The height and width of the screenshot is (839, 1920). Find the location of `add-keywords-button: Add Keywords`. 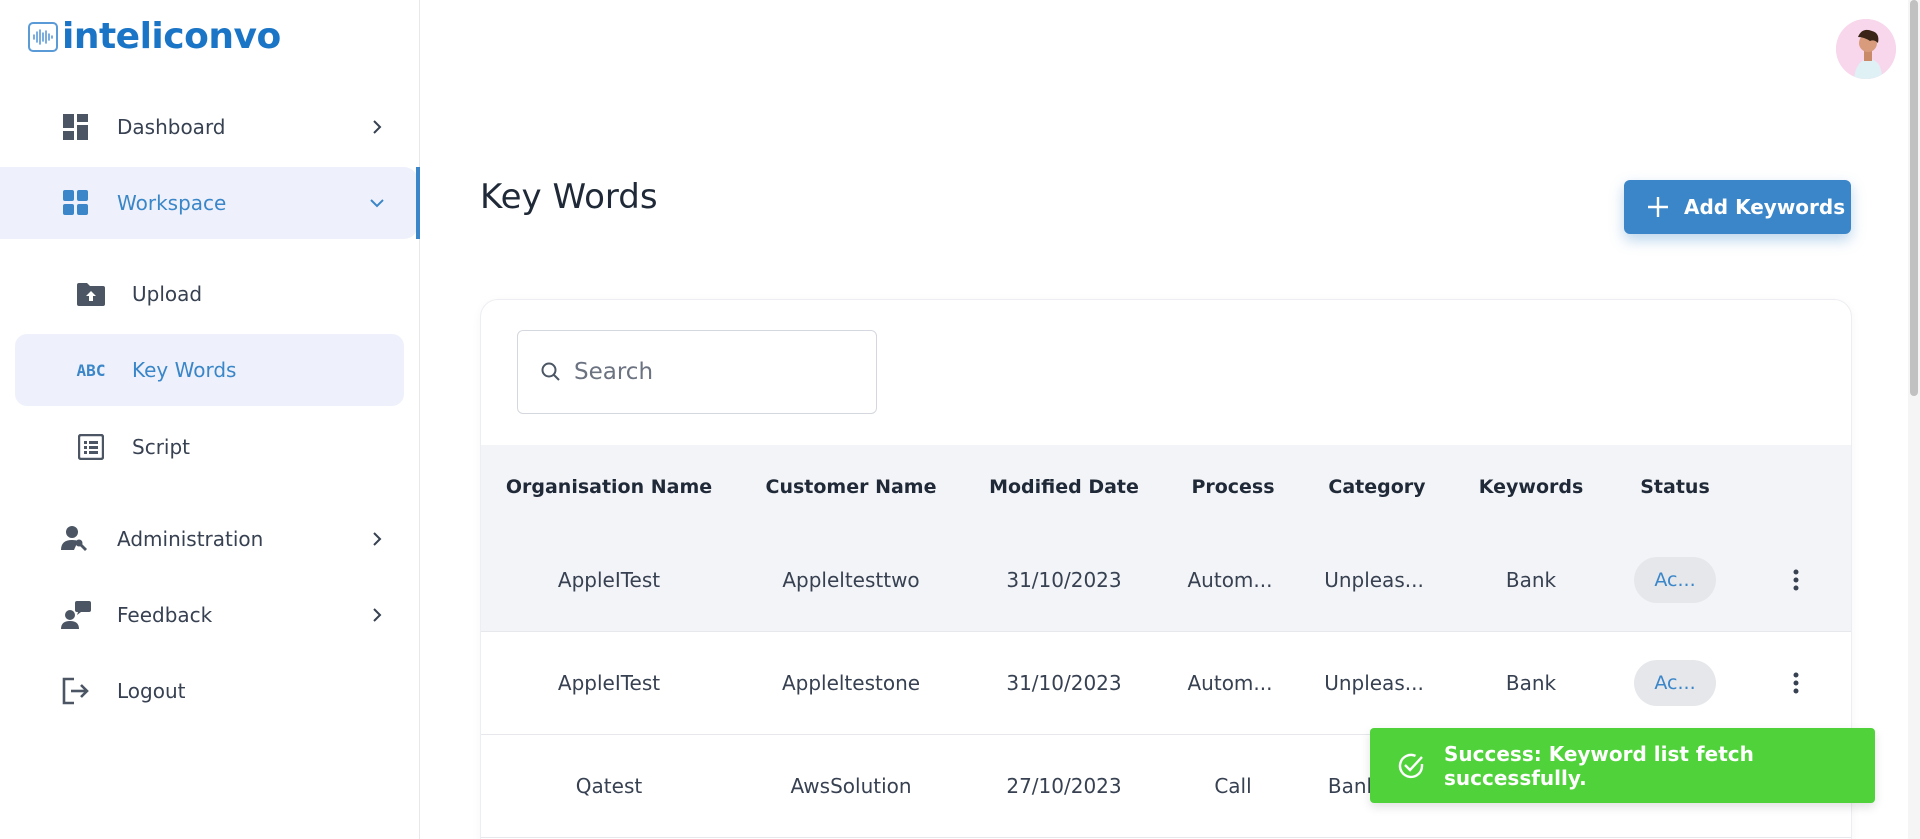

add-keywords-button: Add Keywords is located at coordinates (1737, 207).